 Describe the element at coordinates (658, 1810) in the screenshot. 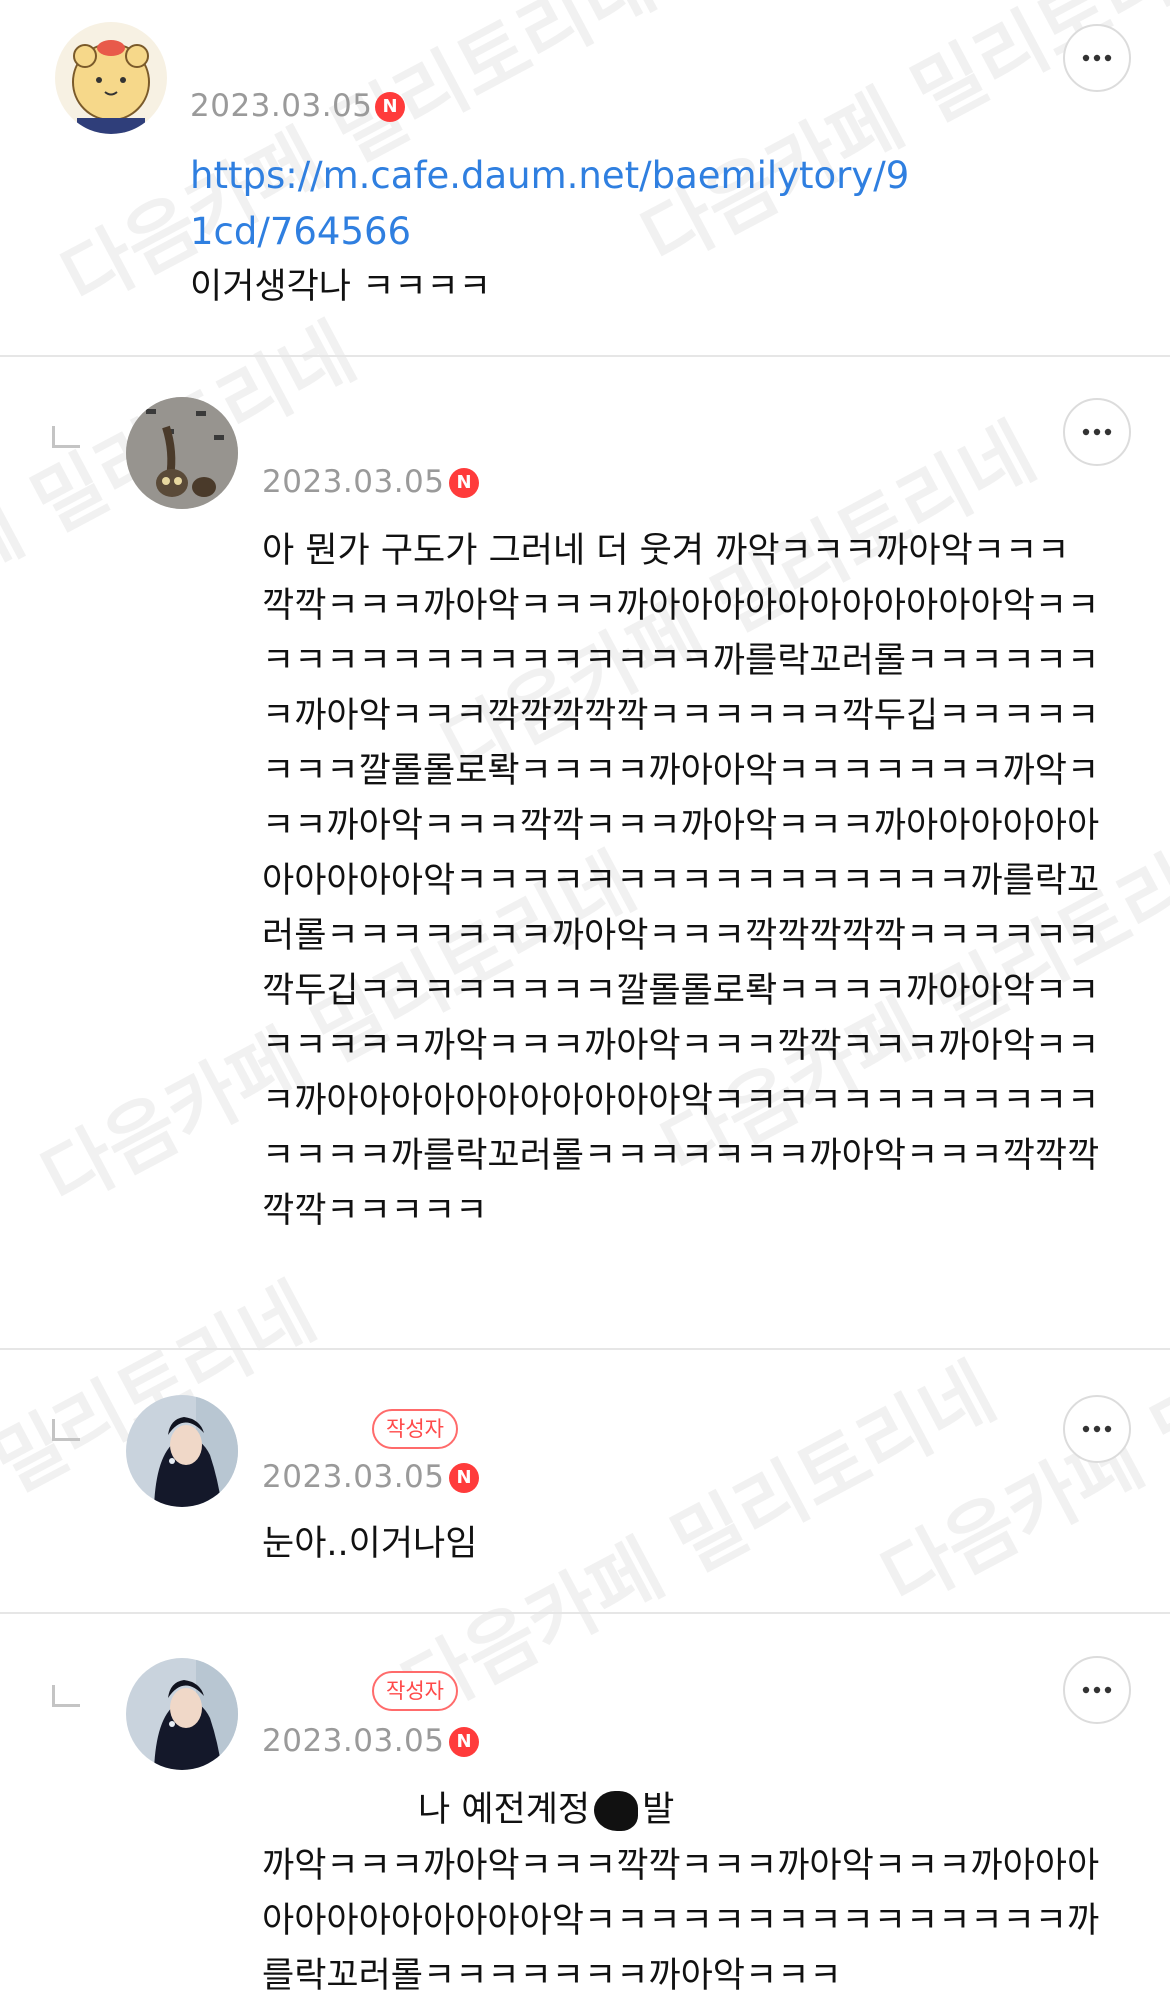

I see `comment-text-after: 발` at that location.